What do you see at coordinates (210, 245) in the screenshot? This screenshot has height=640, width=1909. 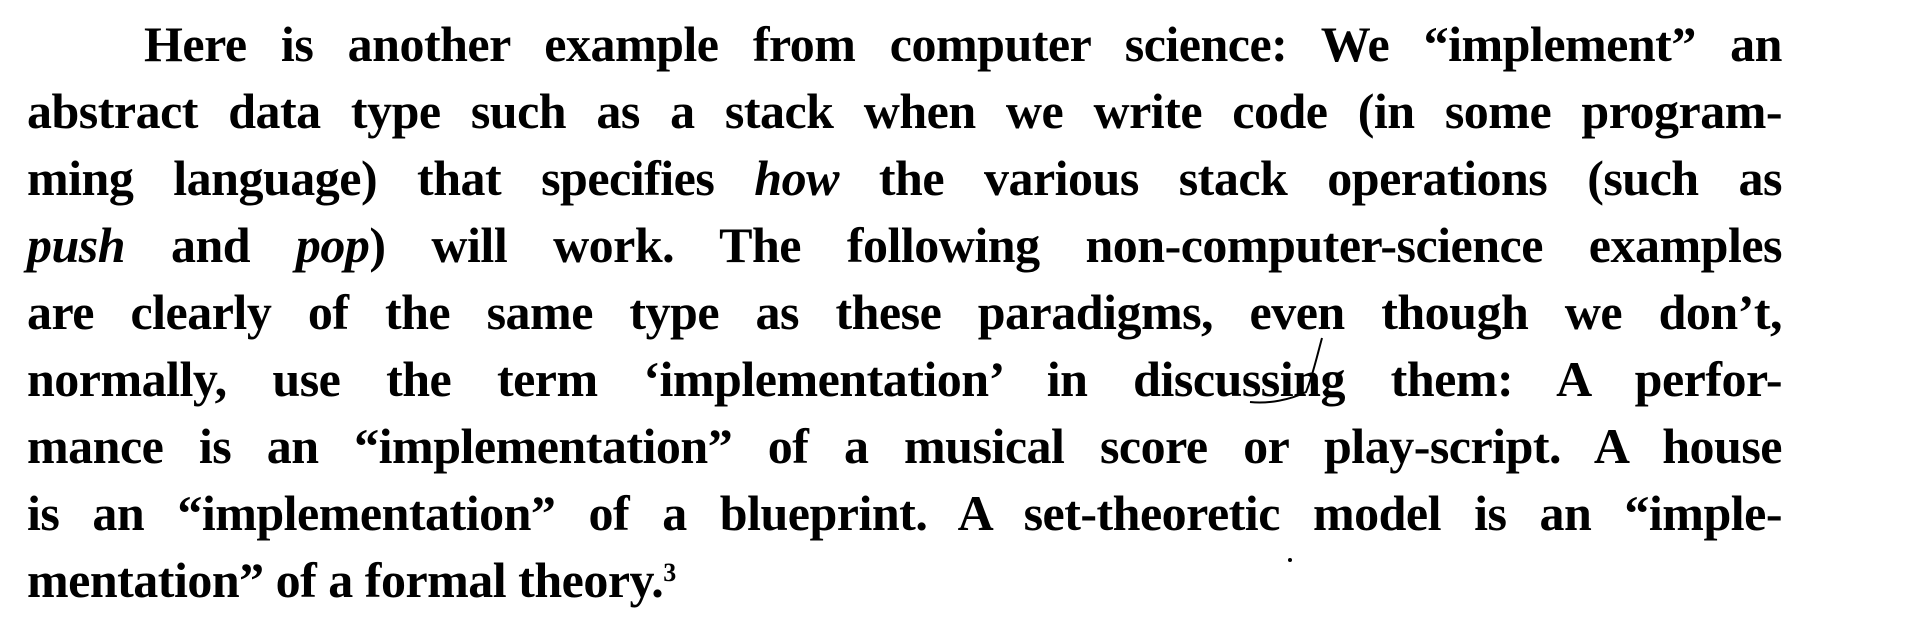 I see `text-span: and` at bounding box center [210, 245].